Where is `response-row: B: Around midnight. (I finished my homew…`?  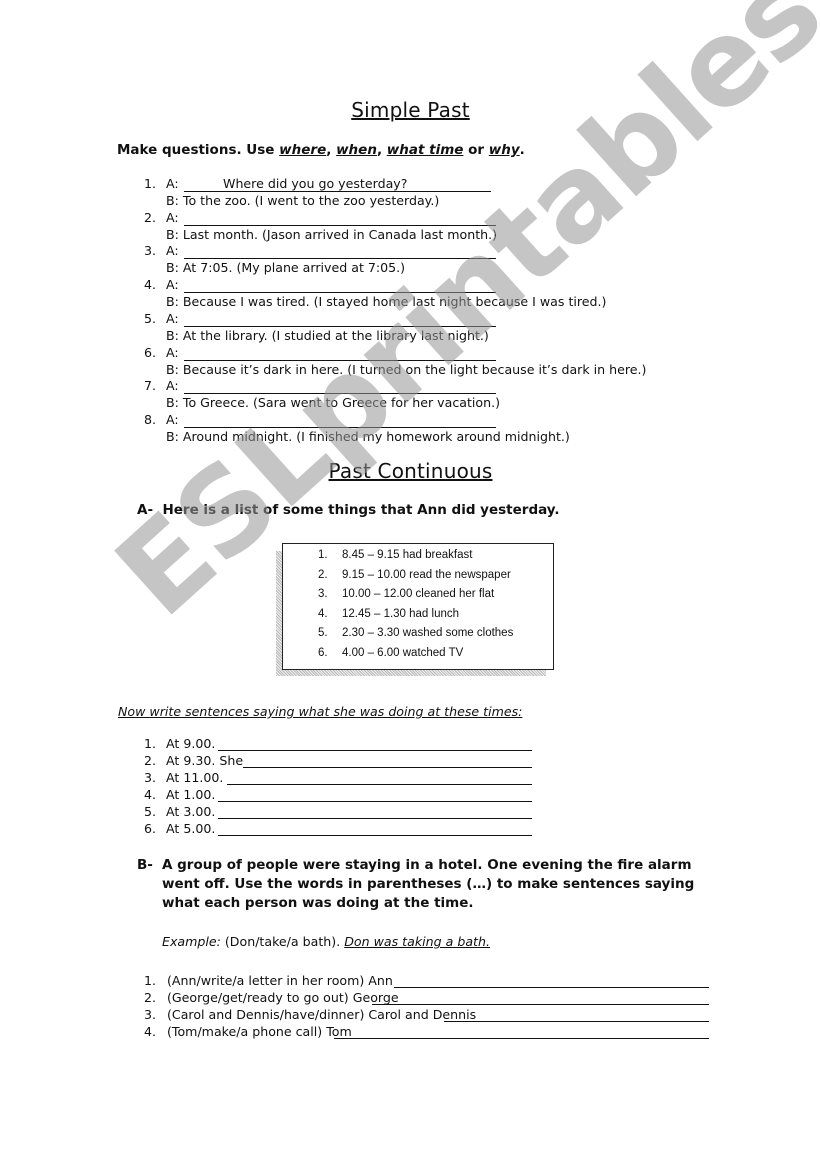
response-row: B: Around midnight. (I finished my homew… is located at coordinates (368, 436).